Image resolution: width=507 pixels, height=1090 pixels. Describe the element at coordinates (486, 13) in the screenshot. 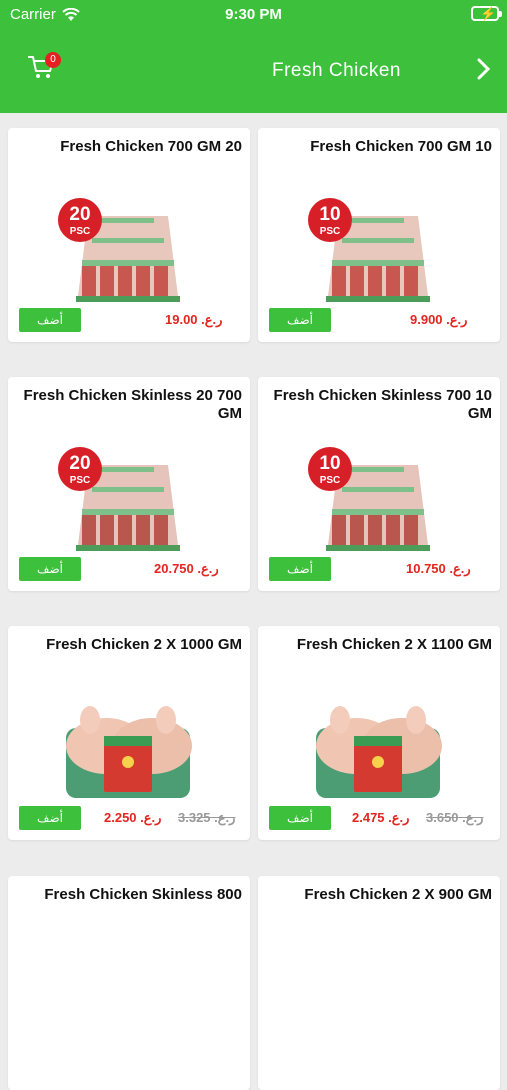

I see `battery-icon: ⚡` at that location.